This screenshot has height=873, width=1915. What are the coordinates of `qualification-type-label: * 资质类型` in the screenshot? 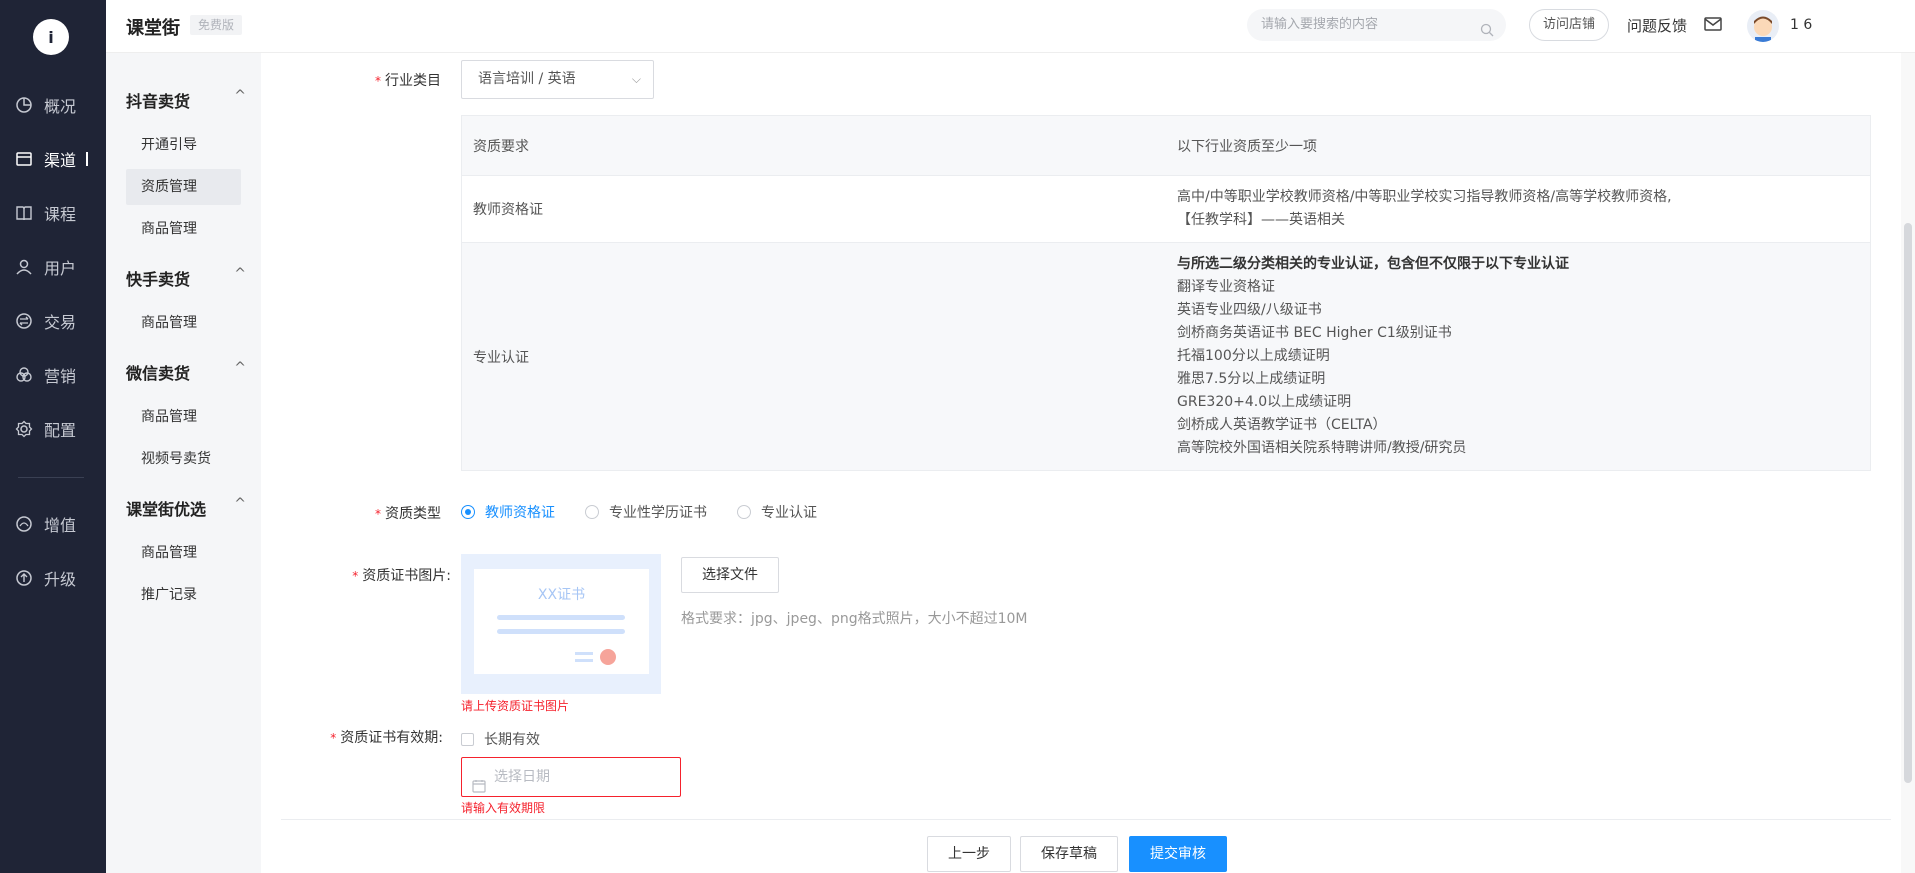 It's located at (386, 513).